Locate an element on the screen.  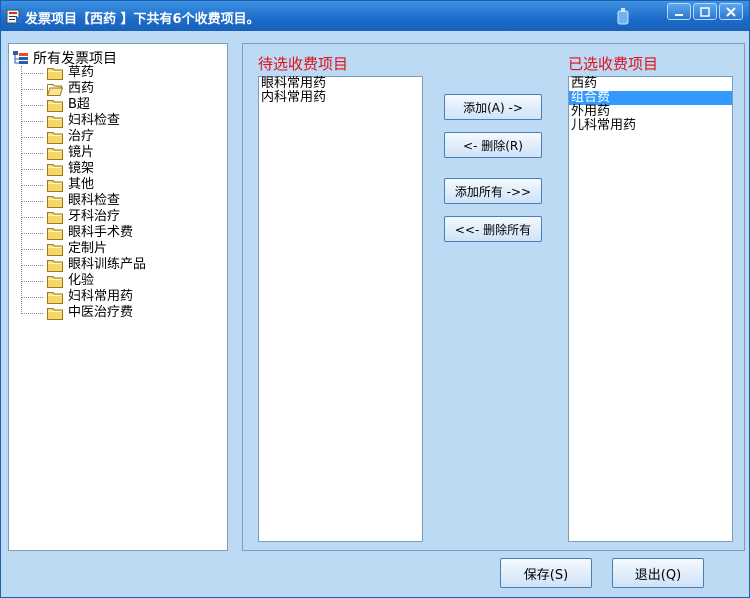
ime-icon is located at coordinates (623, 16).